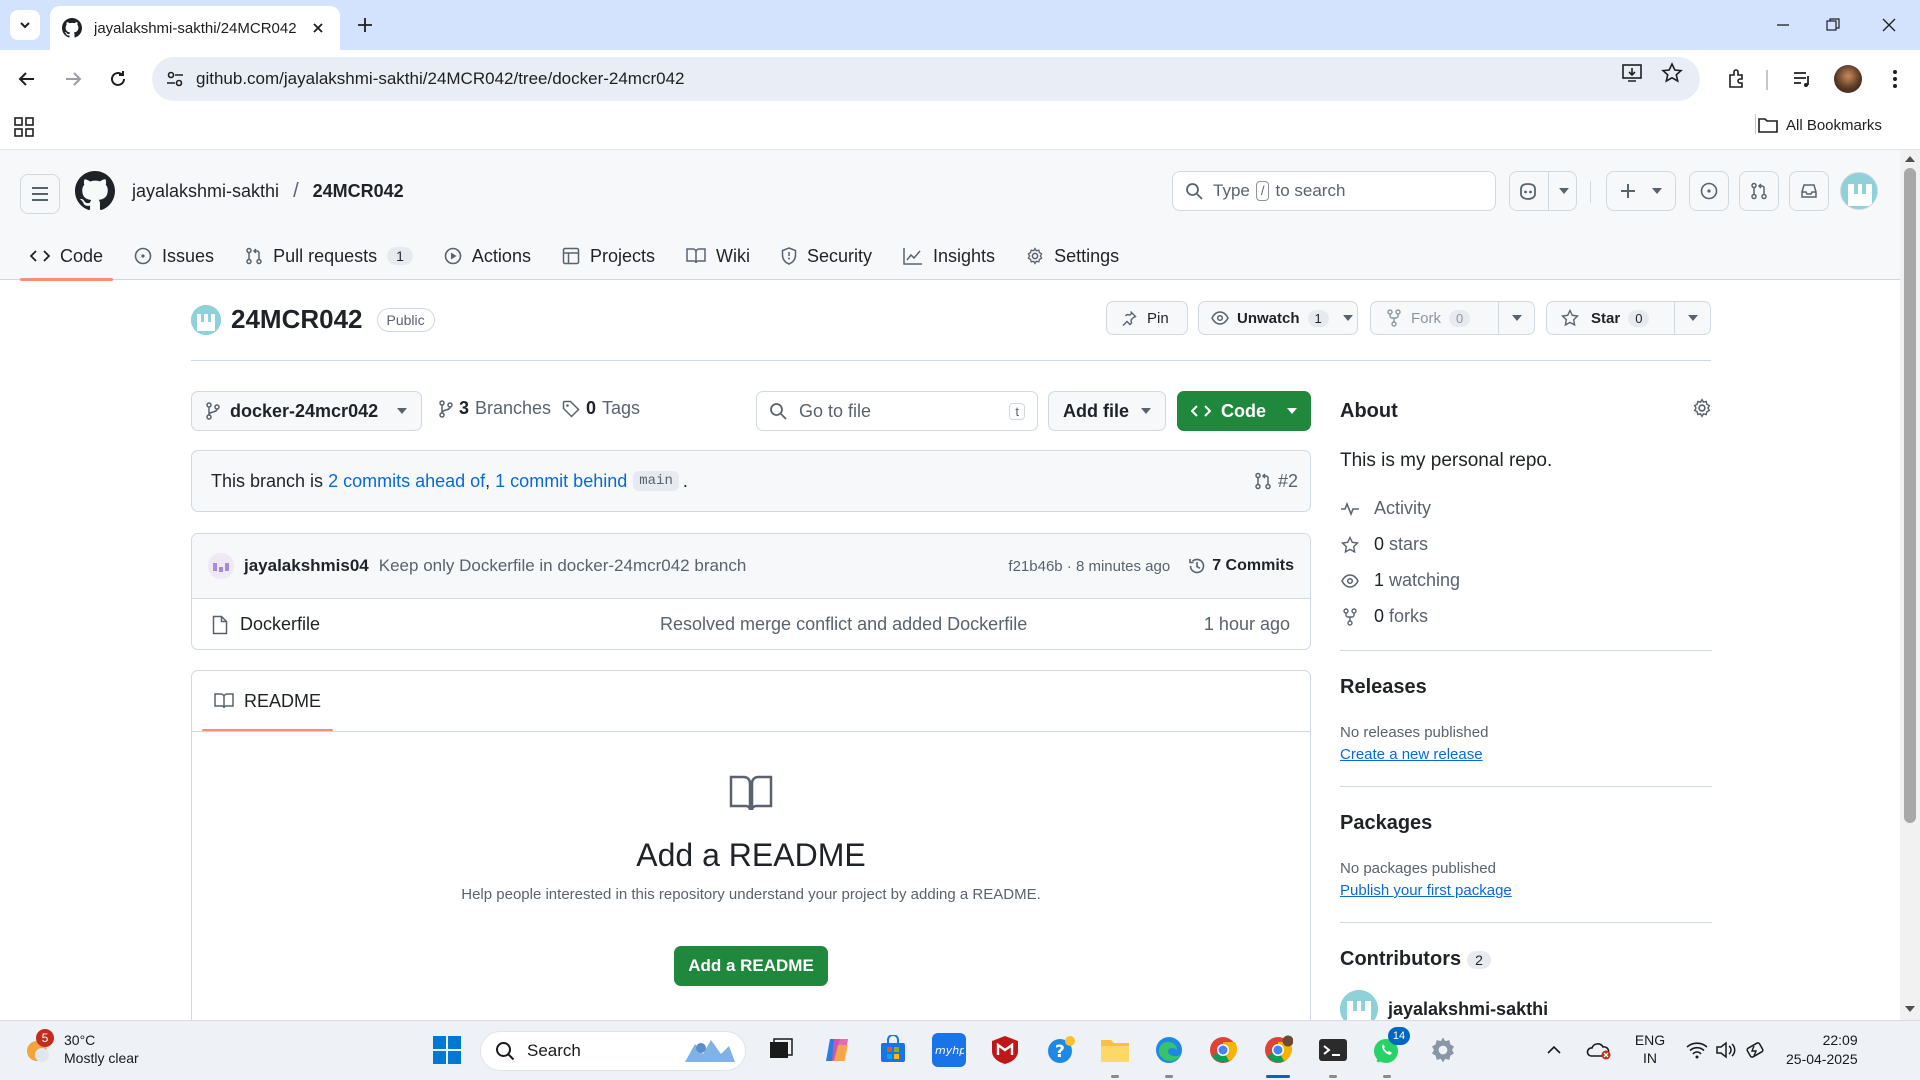  I want to click on add-readme-button: Add a README, so click(751, 966).